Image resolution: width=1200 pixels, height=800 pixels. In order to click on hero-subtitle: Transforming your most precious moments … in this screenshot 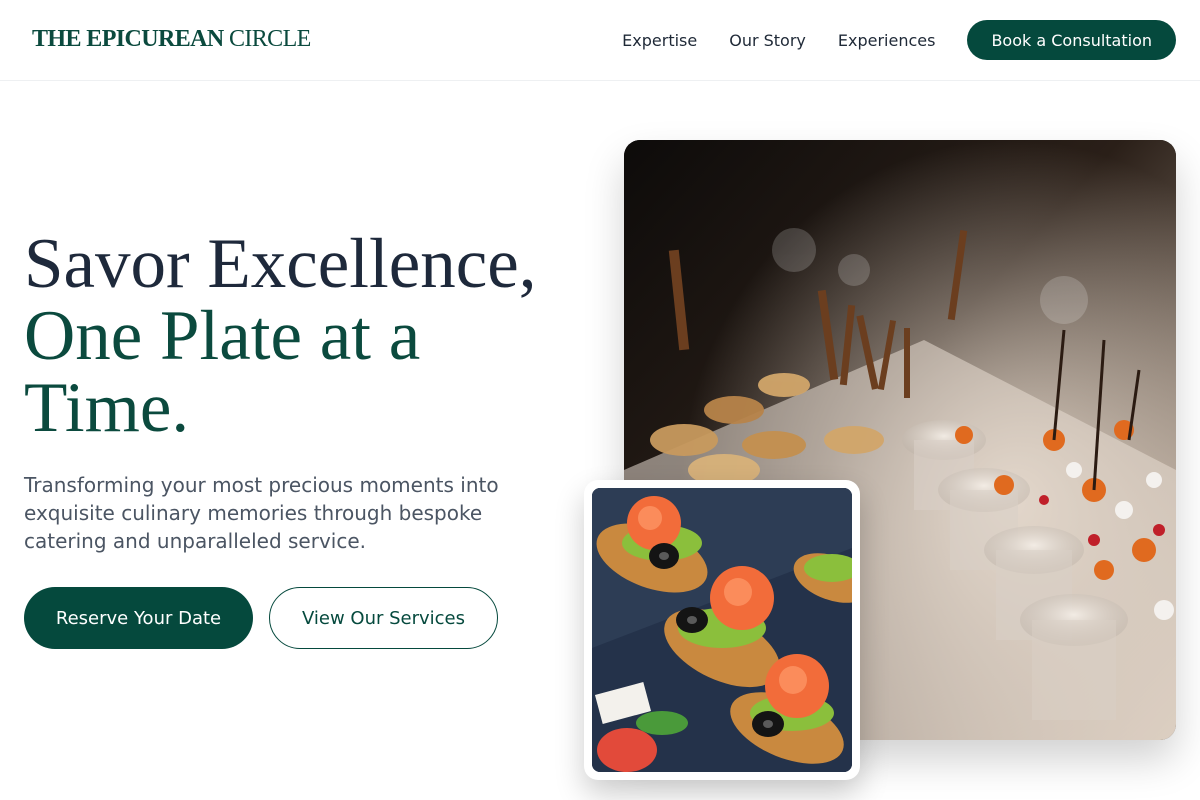, I will do `click(261, 513)`.